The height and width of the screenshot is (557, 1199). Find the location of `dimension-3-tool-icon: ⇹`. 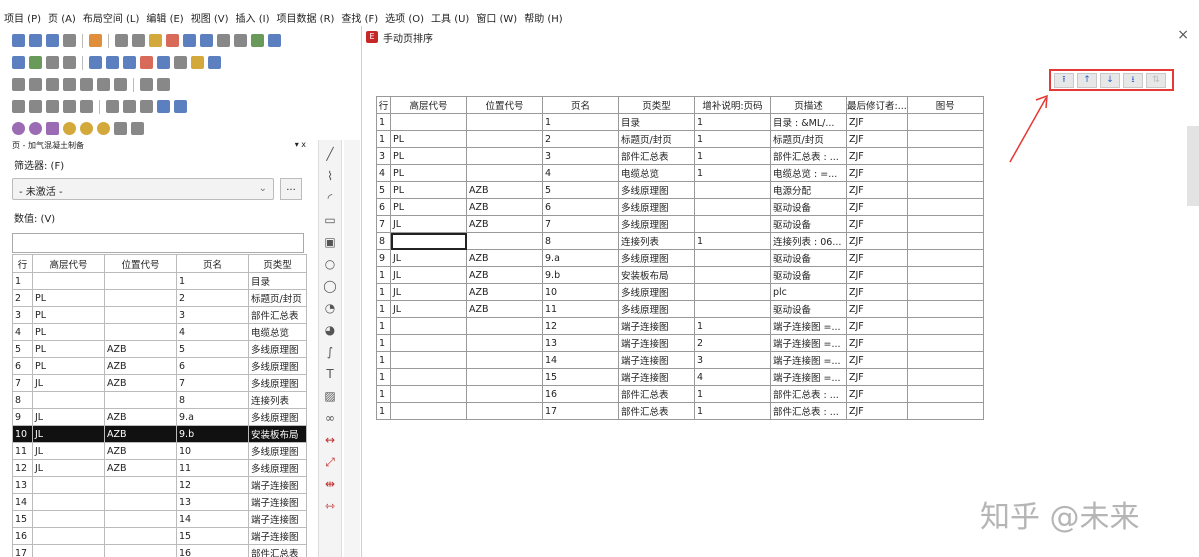

dimension-3-tool-icon: ⇹ is located at coordinates (330, 484).